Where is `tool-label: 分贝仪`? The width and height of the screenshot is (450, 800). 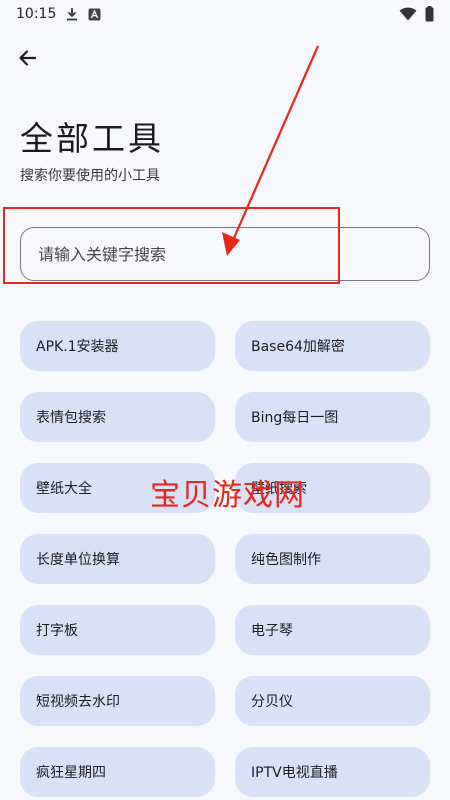
tool-label: 分贝仪 is located at coordinates (272, 702).